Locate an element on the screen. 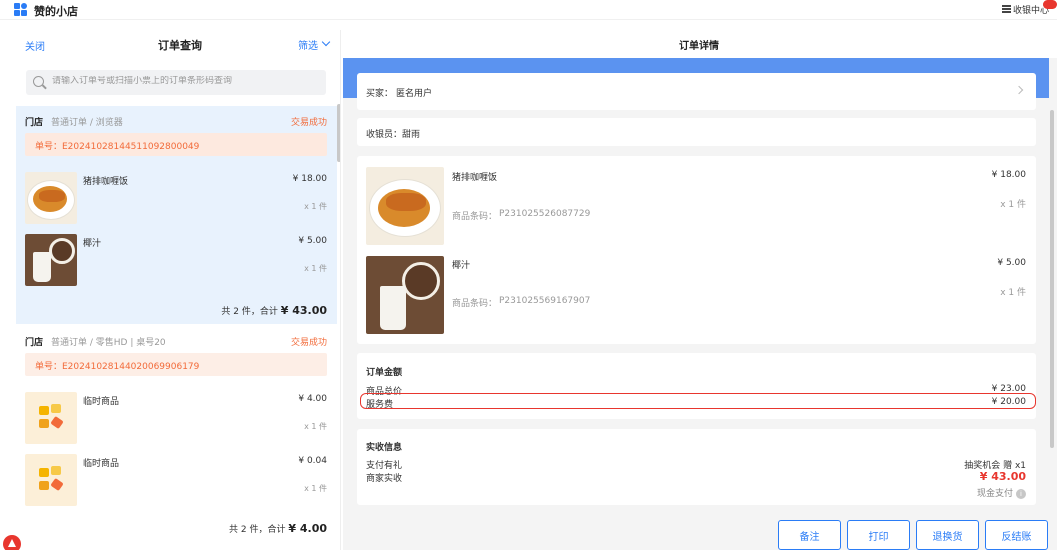 This screenshot has width=1057, height=550. order-query-header: 关闭 订单查询 筛选 is located at coordinates (178, 44).